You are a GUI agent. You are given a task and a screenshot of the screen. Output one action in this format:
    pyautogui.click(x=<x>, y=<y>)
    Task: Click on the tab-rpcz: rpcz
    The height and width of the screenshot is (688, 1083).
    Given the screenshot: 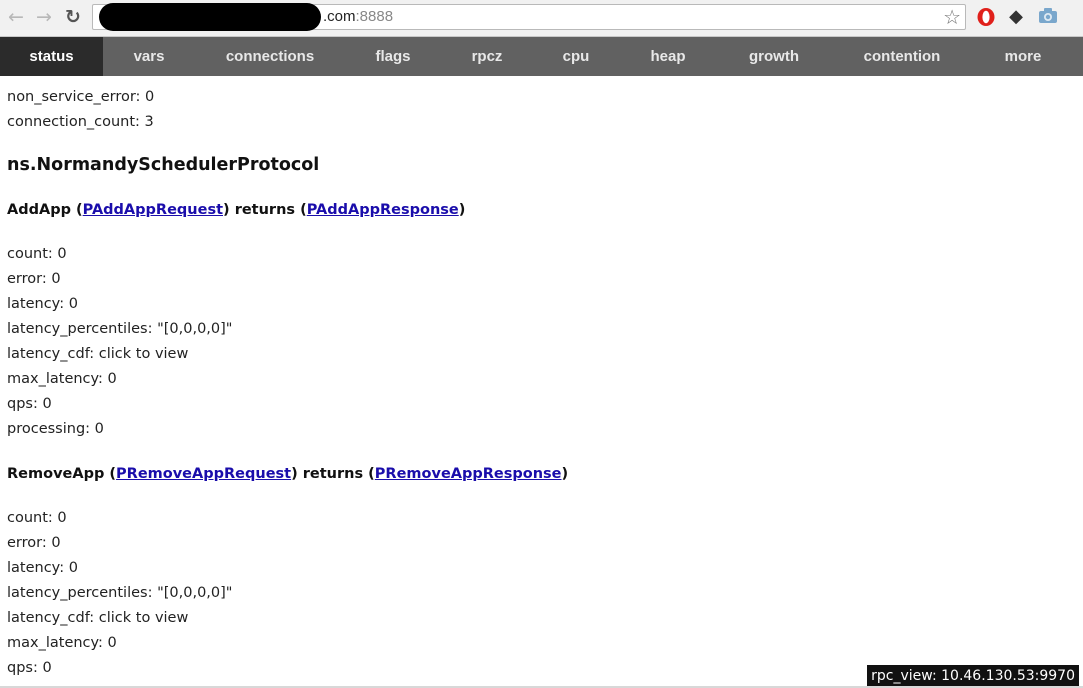 What is the action you would take?
    pyautogui.click(x=487, y=56)
    